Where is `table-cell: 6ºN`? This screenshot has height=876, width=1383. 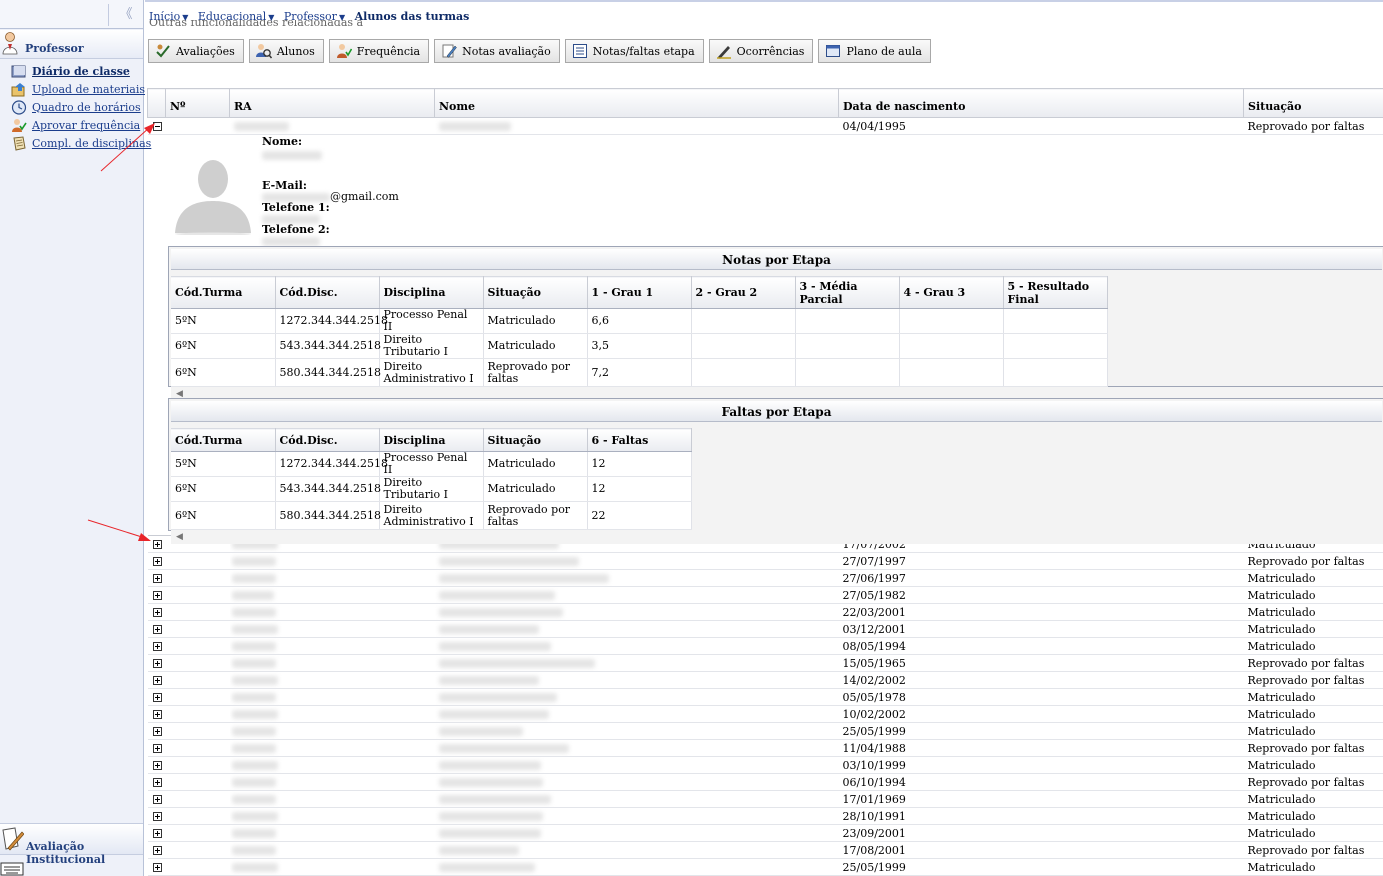 table-cell: 6ºN is located at coordinates (223, 489).